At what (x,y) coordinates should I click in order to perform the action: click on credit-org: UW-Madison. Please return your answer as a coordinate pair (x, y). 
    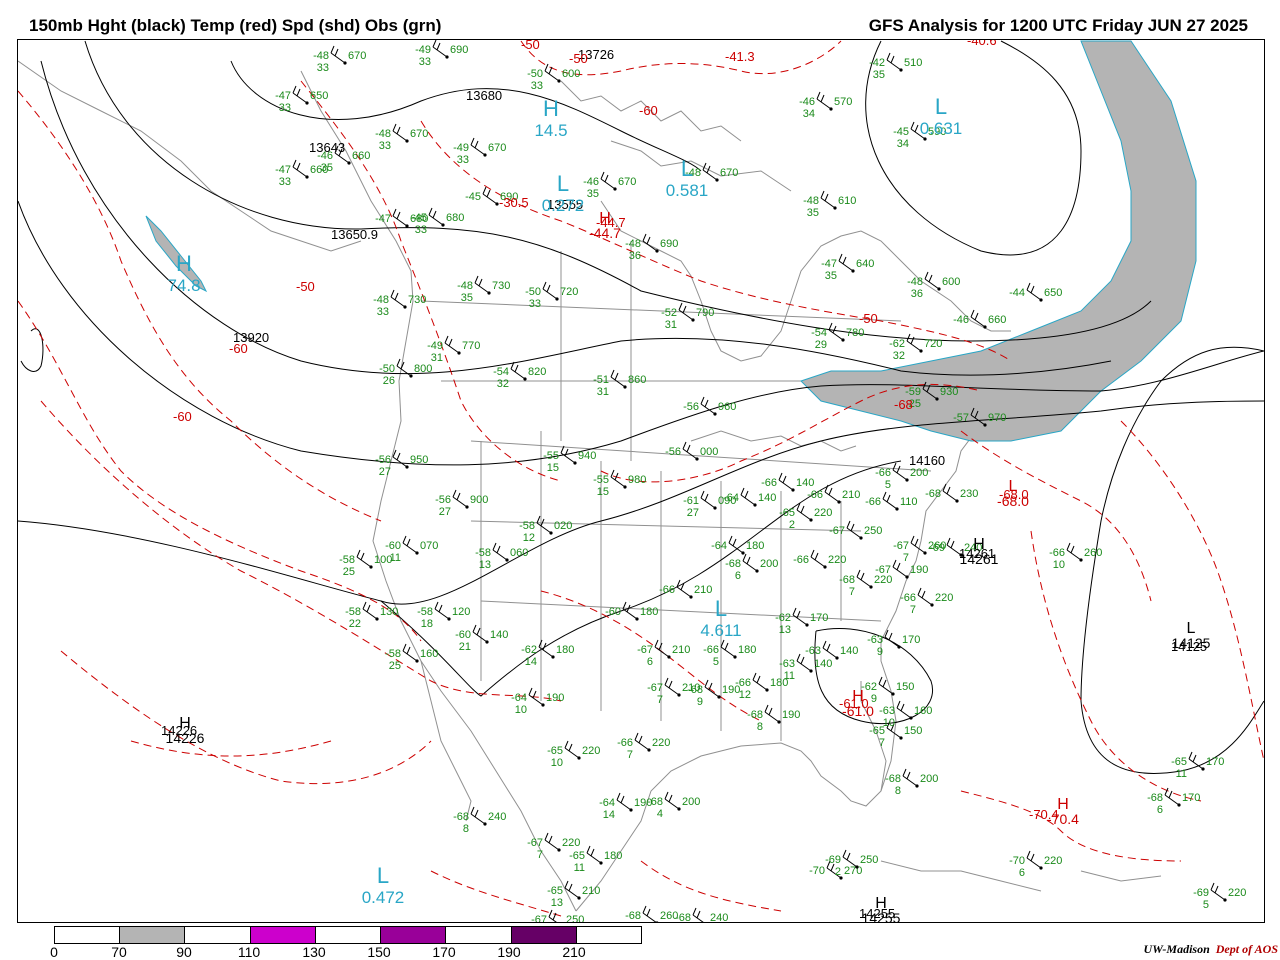
    Looking at the image, I should click on (1176, 949).